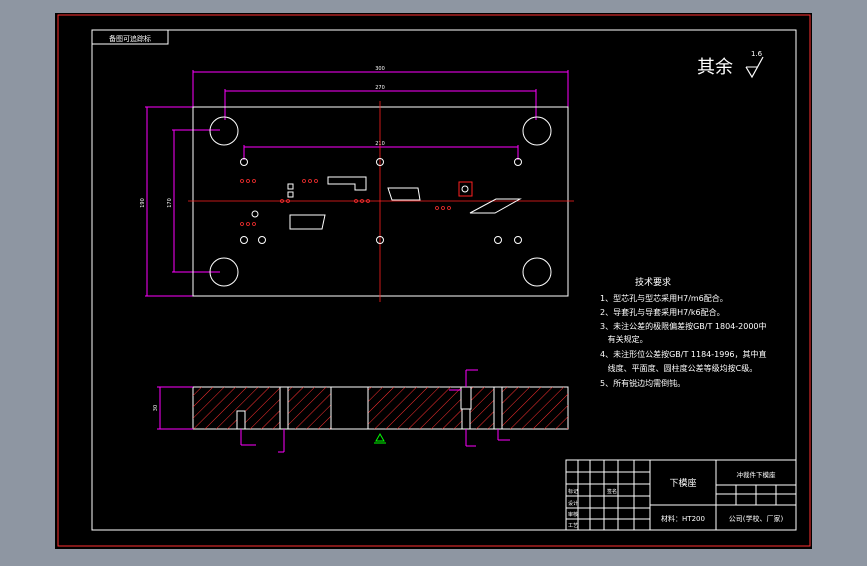 This screenshot has height=566, width=867. I want to click on corner-tag: 备图可追踪标, so click(130, 38).